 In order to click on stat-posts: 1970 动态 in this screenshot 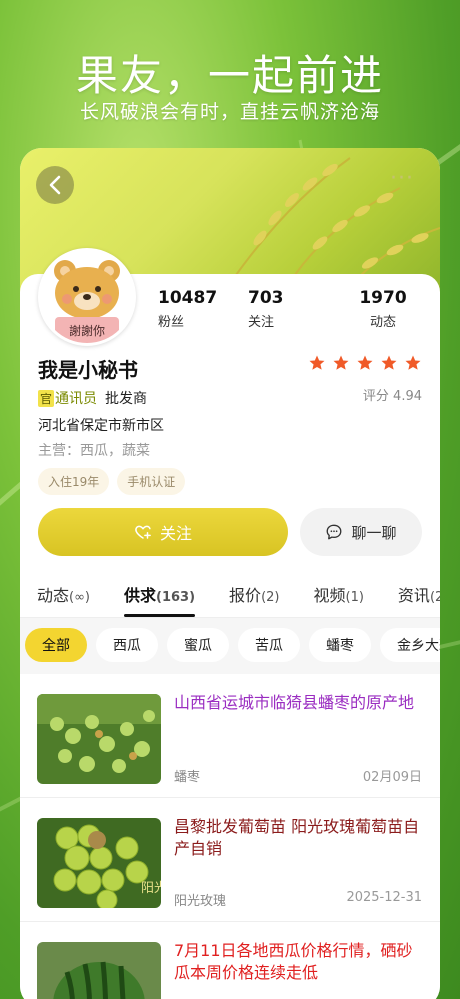, I will do `click(383, 309)`.